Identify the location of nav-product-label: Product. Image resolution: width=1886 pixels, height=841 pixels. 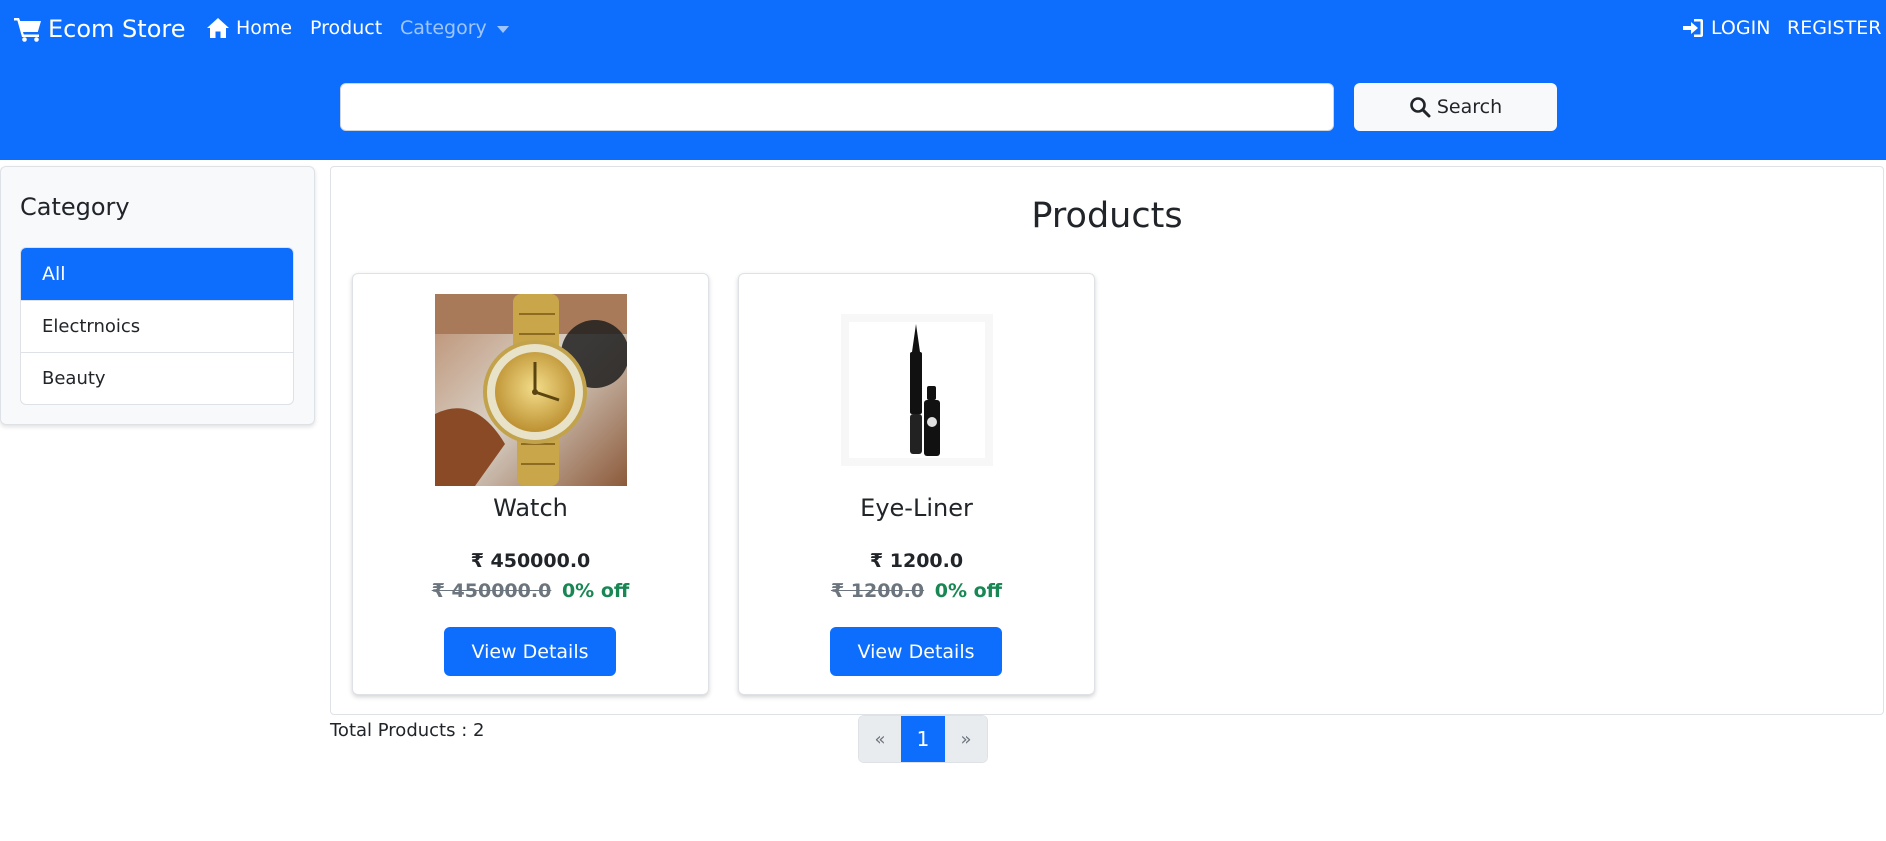
(346, 28).